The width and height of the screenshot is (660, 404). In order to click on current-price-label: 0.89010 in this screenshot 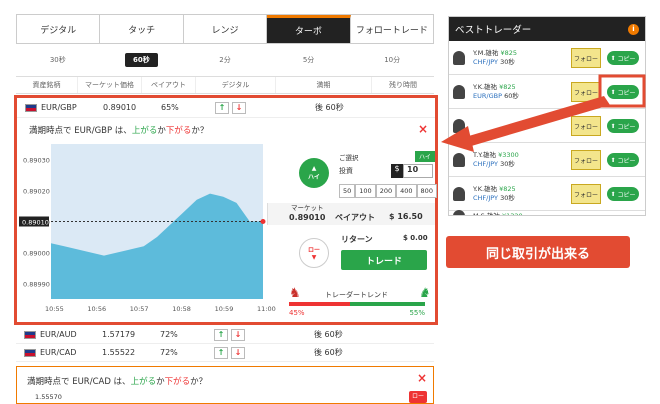, I will do `click(35, 223)`.